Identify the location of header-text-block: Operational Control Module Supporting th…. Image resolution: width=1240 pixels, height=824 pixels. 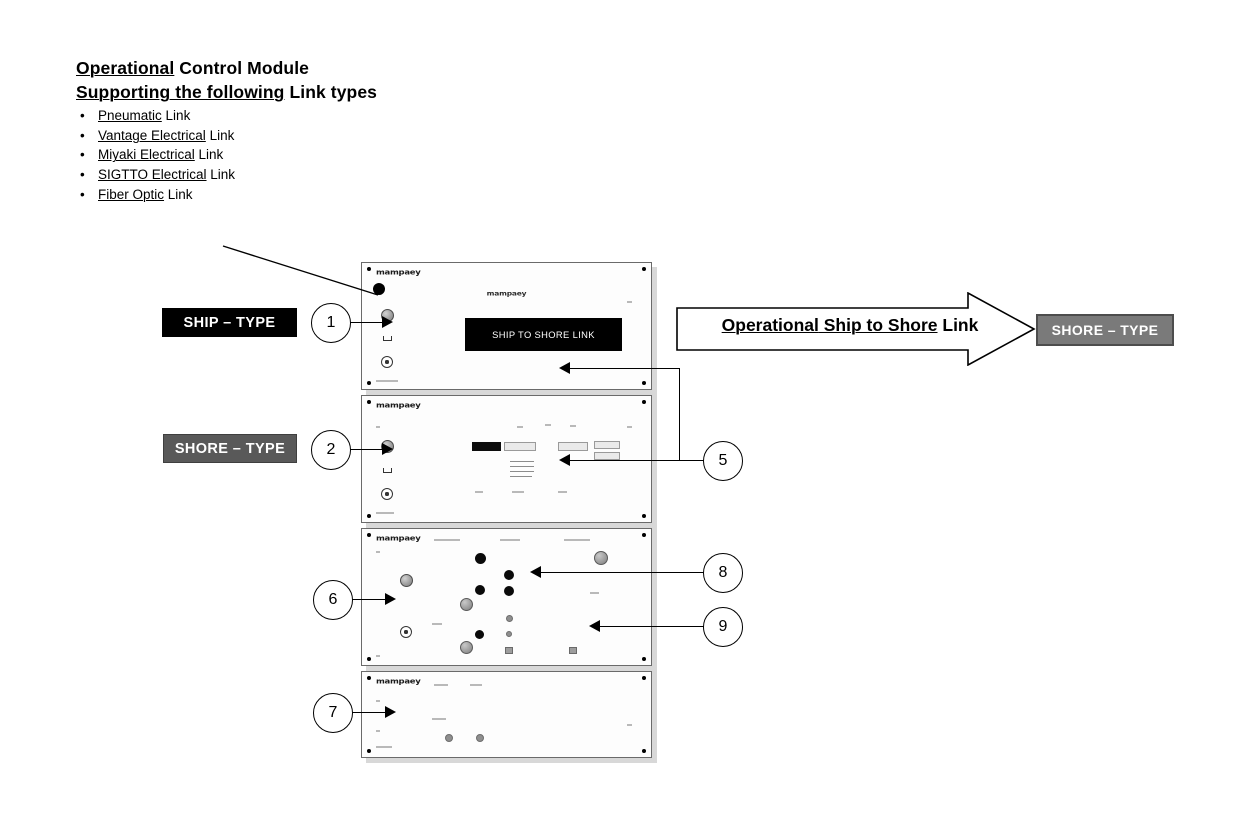
(336, 130).